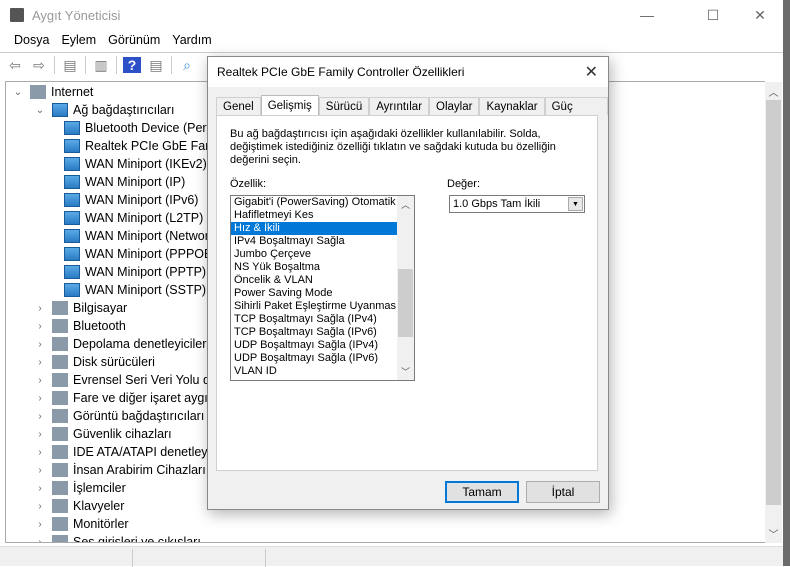 This screenshot has width=790, height=567. I want to click on tab-4: Olaylar, so click(454, 106).